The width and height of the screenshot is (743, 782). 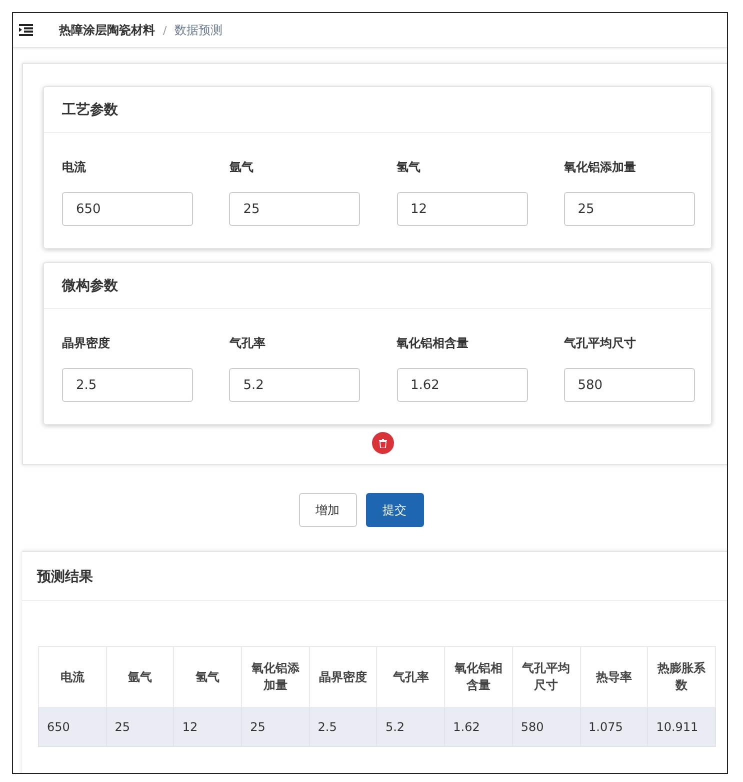 What do you see at coordinates (377, 286) in the screenshot?
I see `card-title: 微构参数` at bounding box center [377, 286].